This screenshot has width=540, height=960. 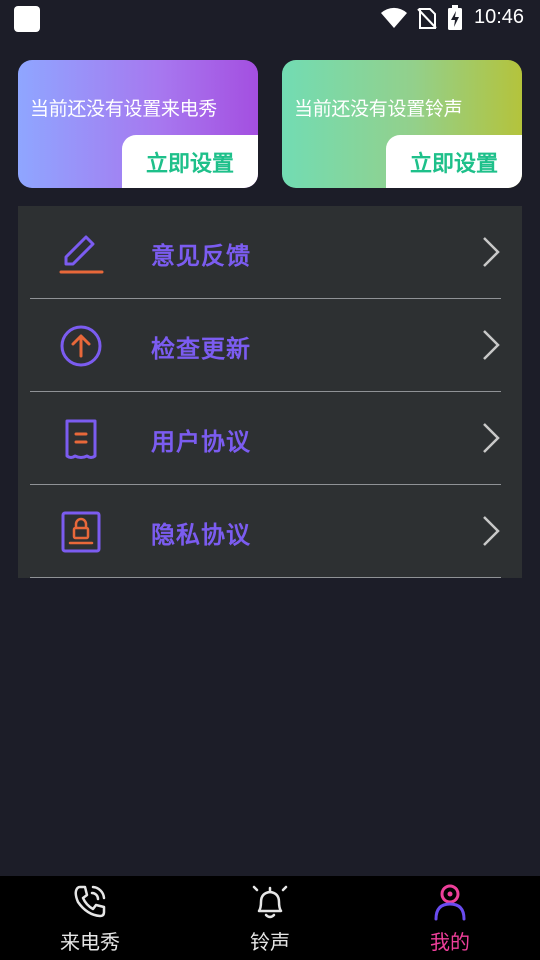 I want to click on status-time: 10:46, so click(x=499, y=17).